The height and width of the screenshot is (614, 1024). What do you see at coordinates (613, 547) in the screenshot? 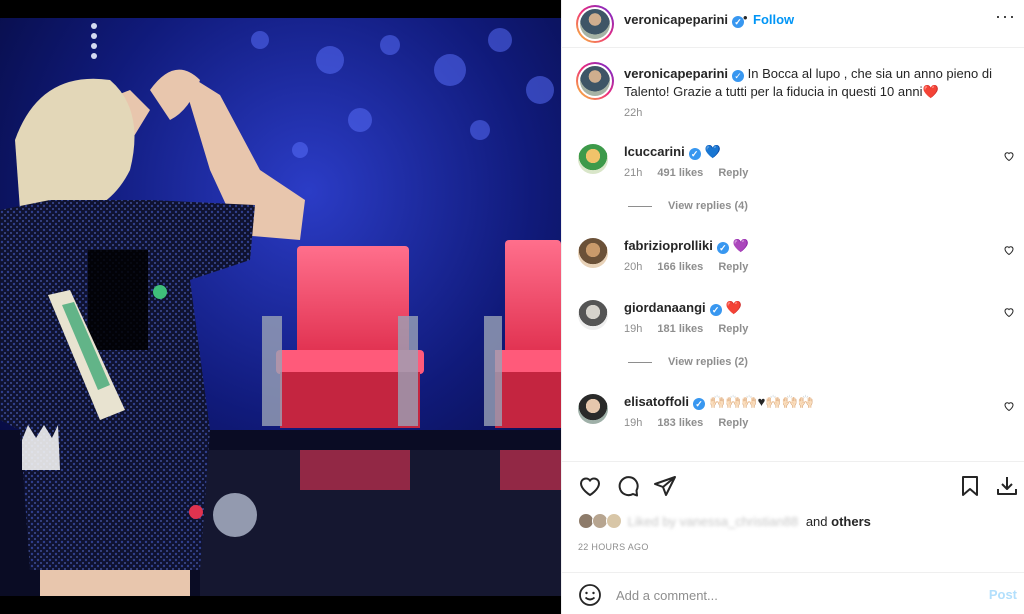
I see `post-timestamp: 22 HOURS AGO` at bounding box center [613, 547].